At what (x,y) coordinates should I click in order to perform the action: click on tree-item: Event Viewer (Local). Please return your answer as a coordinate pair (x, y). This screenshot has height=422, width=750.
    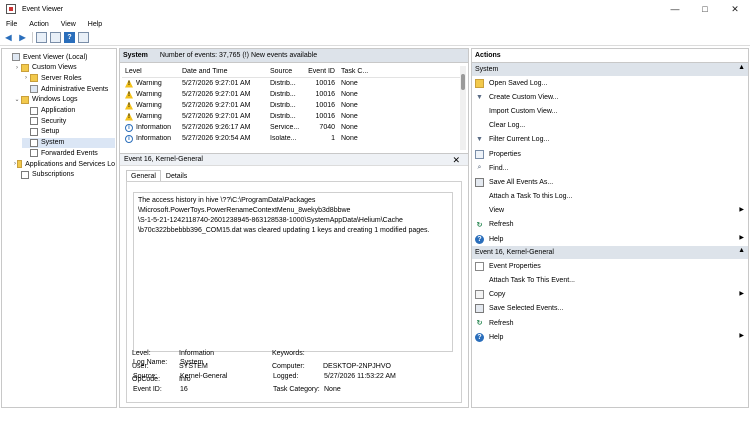
    Looking at the image, I should click on (59, 57).